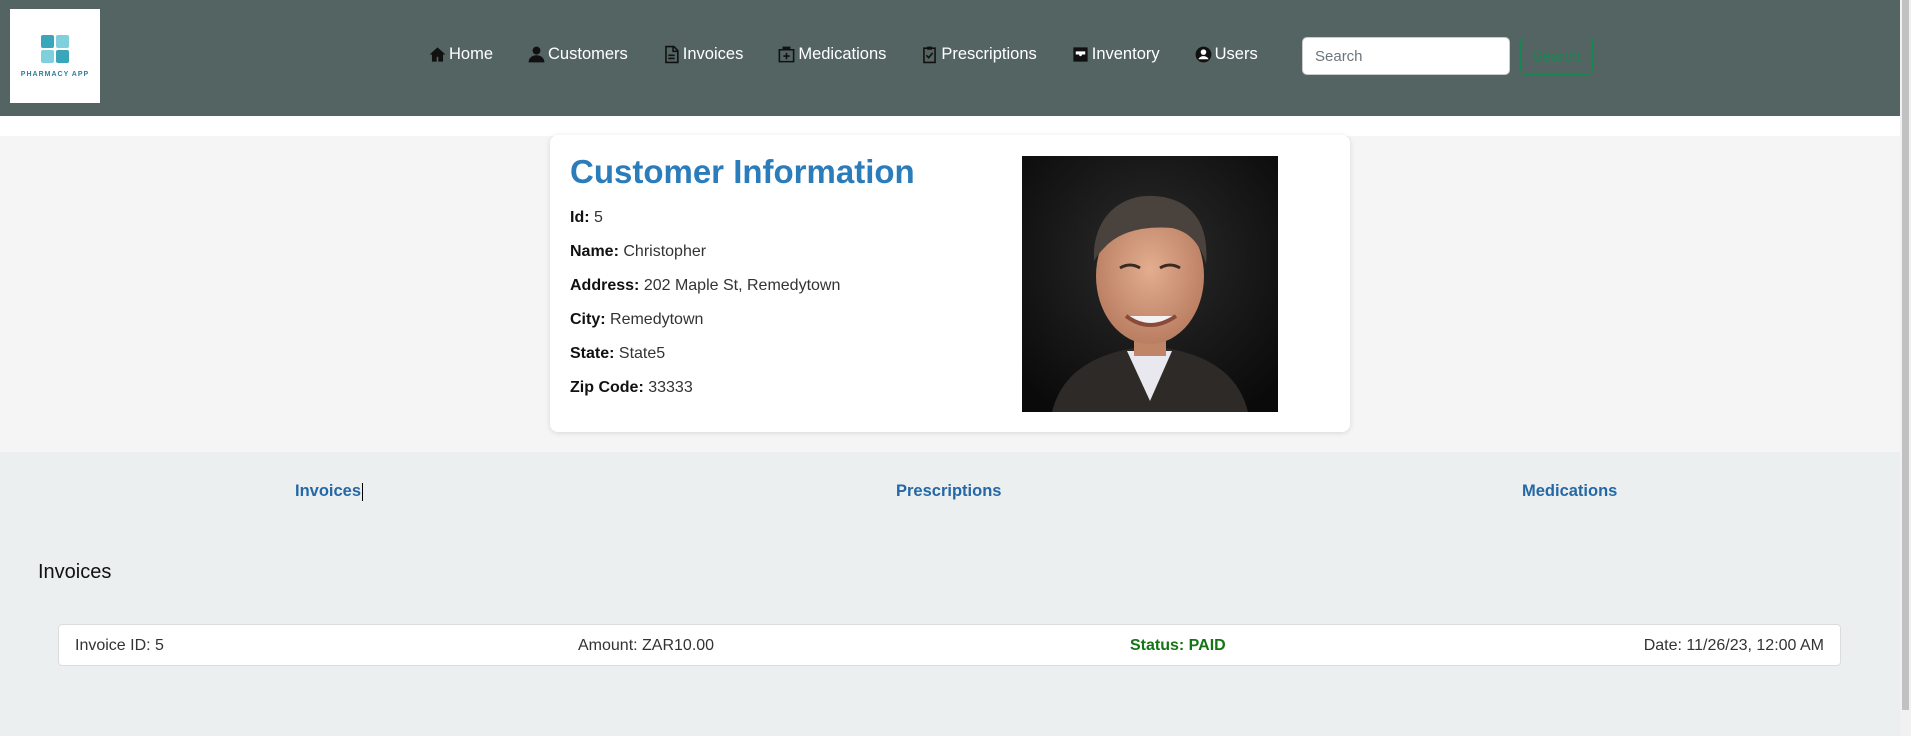 This screenshot has width=1911, height=736. What do you see at coordinates (930, 54) in the screenshot?
I see `clipboard-check-icon` at bounding box center [930, 54].